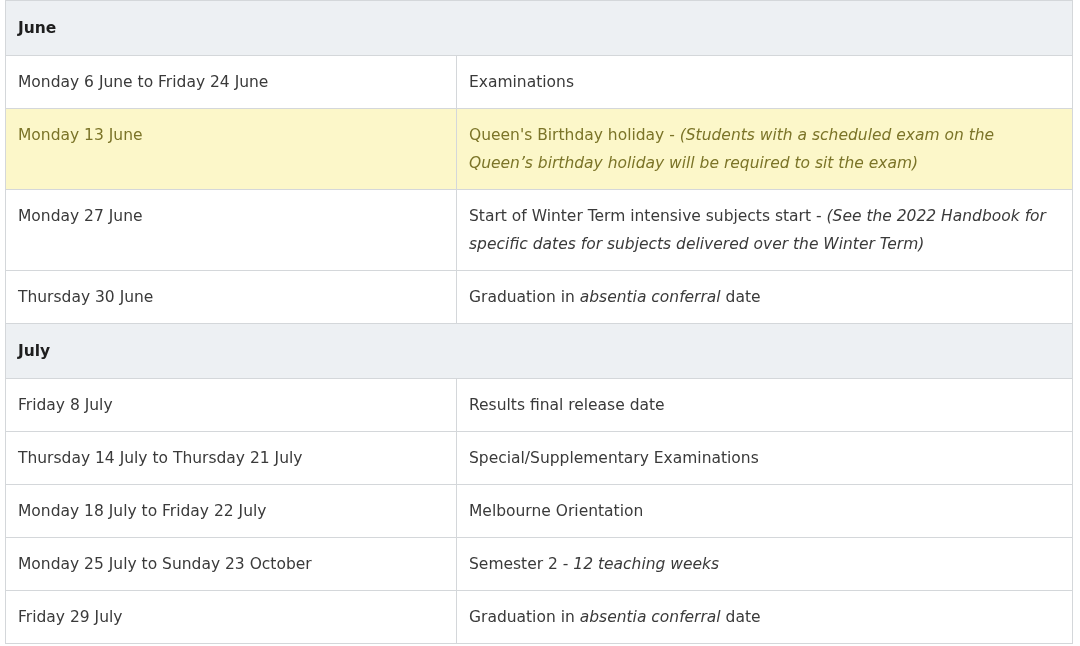 Image resolution: width=1080 pixels, height=646 pixels. Describe the element at coordinates (764, 82) in the screenshot. I see `event-cell: Examinations` at that location.